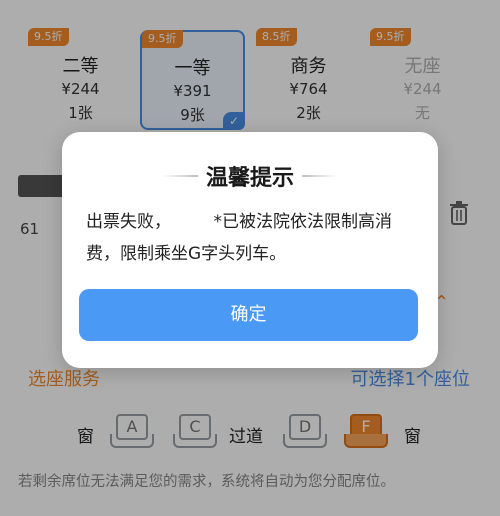 The width and height of the screenshot is (500, 516). I want to click on title-decoration-right, so click(320, 176).